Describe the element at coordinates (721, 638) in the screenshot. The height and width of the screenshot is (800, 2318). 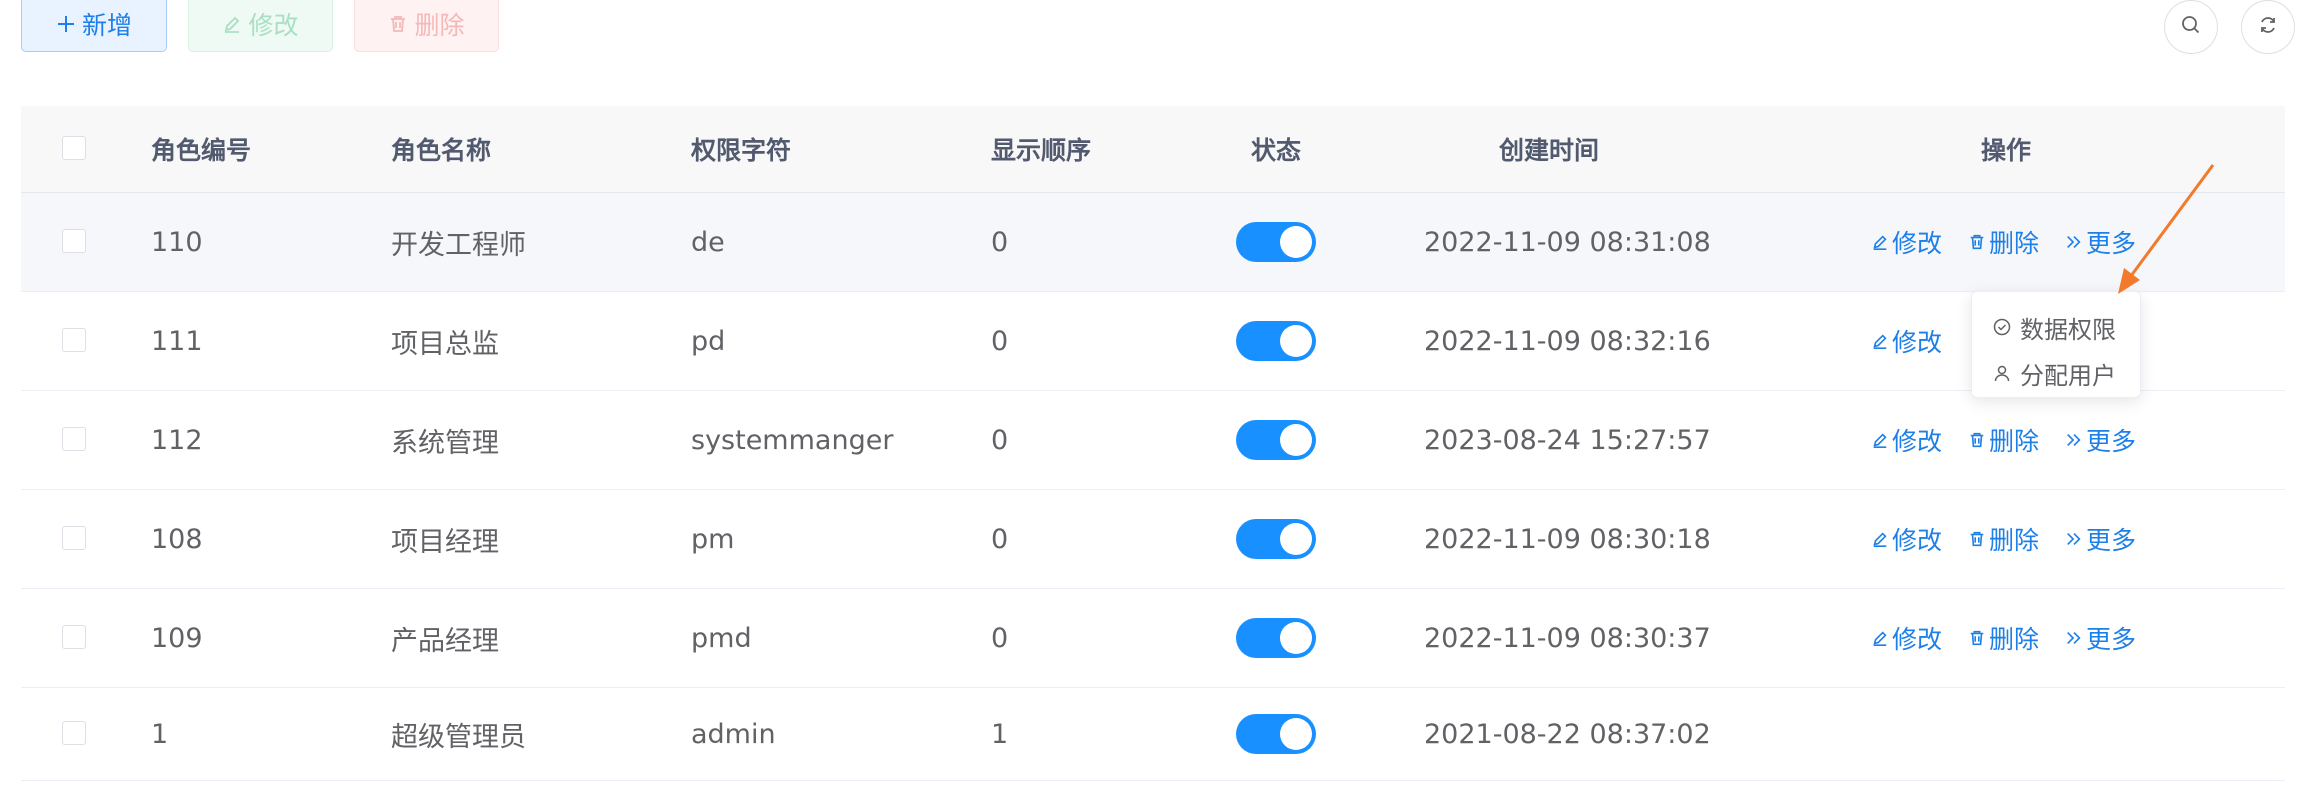
I see `role-key: pmd` at that location.